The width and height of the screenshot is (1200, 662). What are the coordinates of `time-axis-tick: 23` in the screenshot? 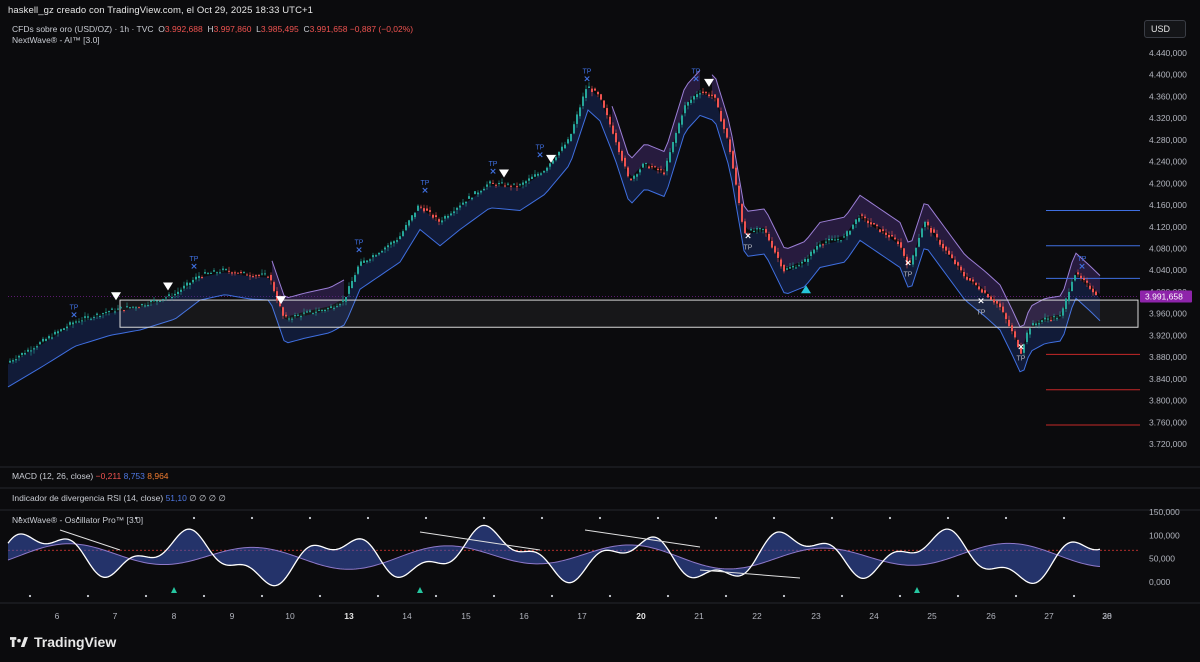 It's located at (816, 616).